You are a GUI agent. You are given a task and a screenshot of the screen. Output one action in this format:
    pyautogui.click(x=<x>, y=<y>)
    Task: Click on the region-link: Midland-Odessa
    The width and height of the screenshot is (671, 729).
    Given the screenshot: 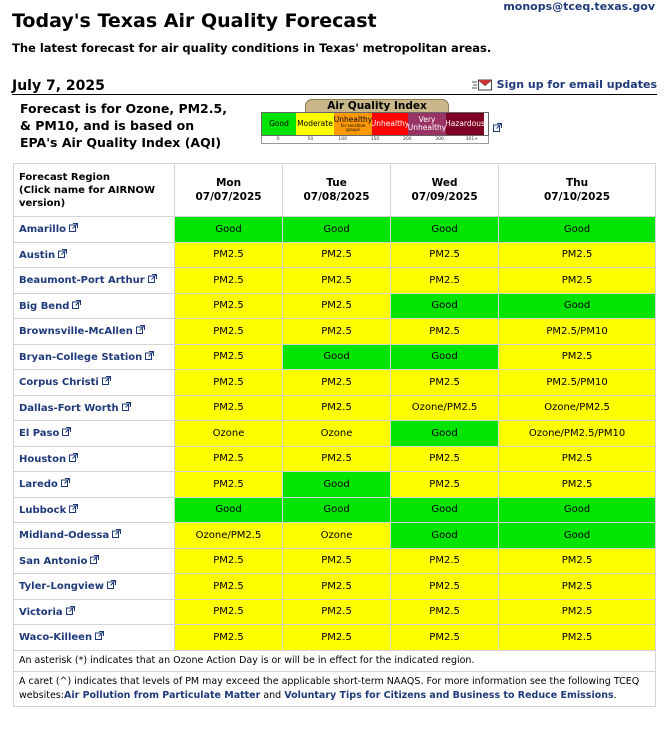 What is the action you would take?
    pyautogui.click(x=64, y=535)
    